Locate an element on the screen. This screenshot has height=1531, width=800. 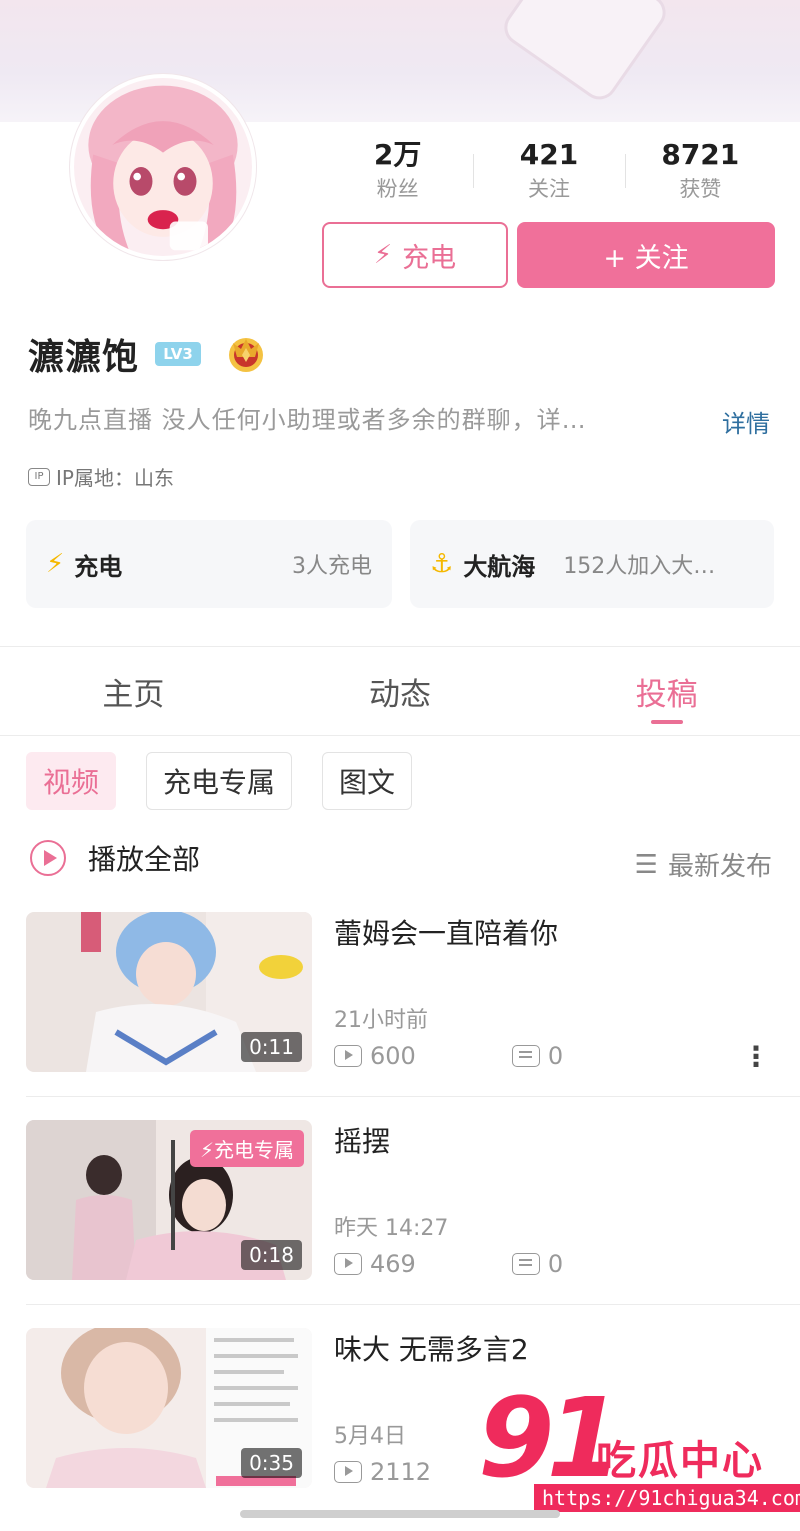
profile-stats: 2万 粉丝 421 关注 8721 获赞 is located at coordinates (549, 172).